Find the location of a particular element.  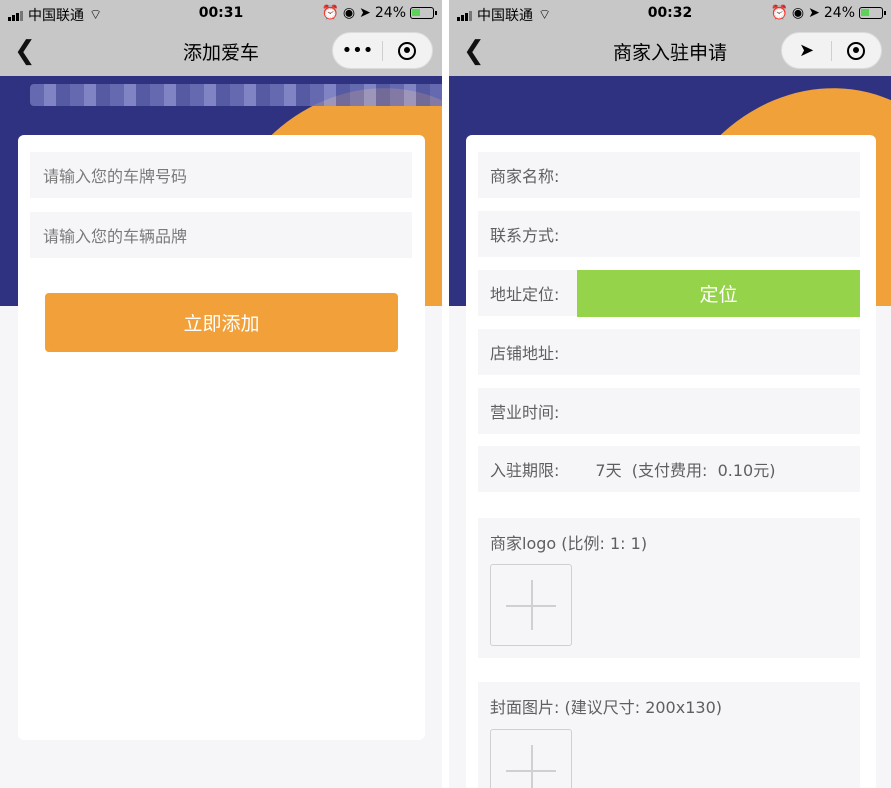

merchant-name-field: 商家名称: is located at coordinates (669, 175).